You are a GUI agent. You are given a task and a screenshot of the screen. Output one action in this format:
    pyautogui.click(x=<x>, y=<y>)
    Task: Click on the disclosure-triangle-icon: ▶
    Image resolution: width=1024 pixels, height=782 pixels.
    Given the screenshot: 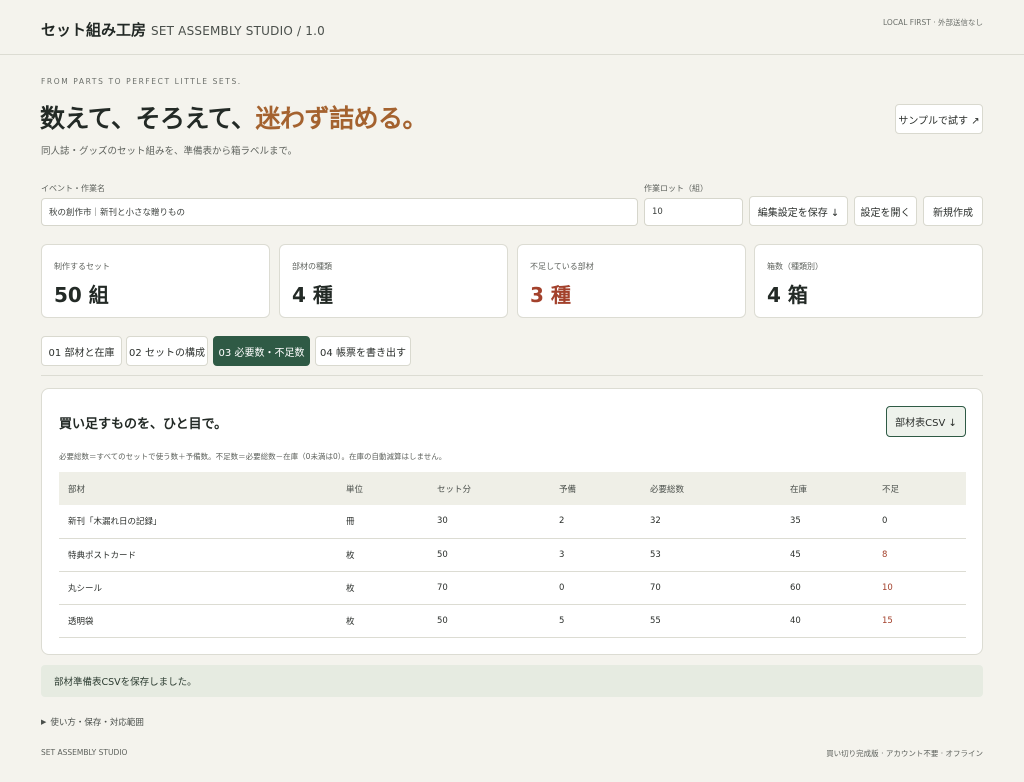 What is the action you would take?
    pyautogui.click(x=44, y=722)
    